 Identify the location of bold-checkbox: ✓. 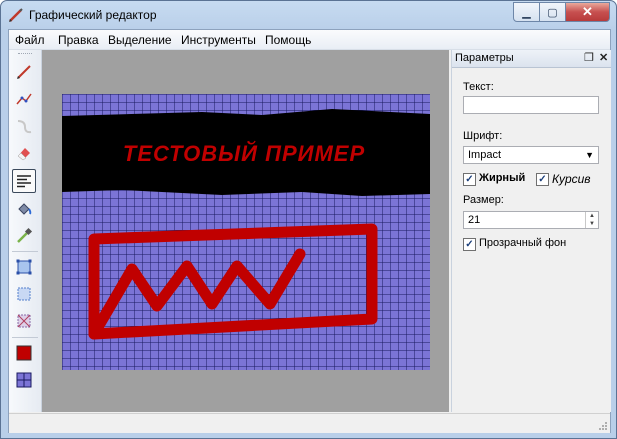
(469, 179).